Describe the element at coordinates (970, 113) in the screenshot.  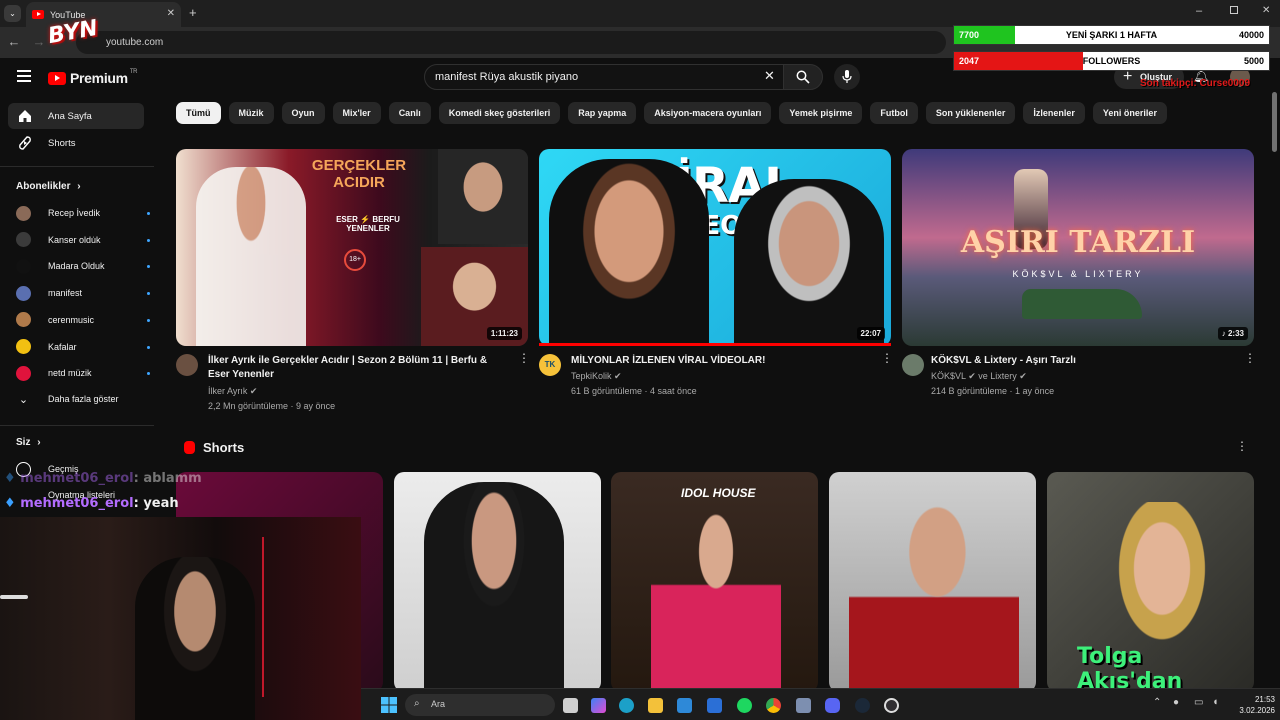
I see `chip: Son yüklenenler` at that location.